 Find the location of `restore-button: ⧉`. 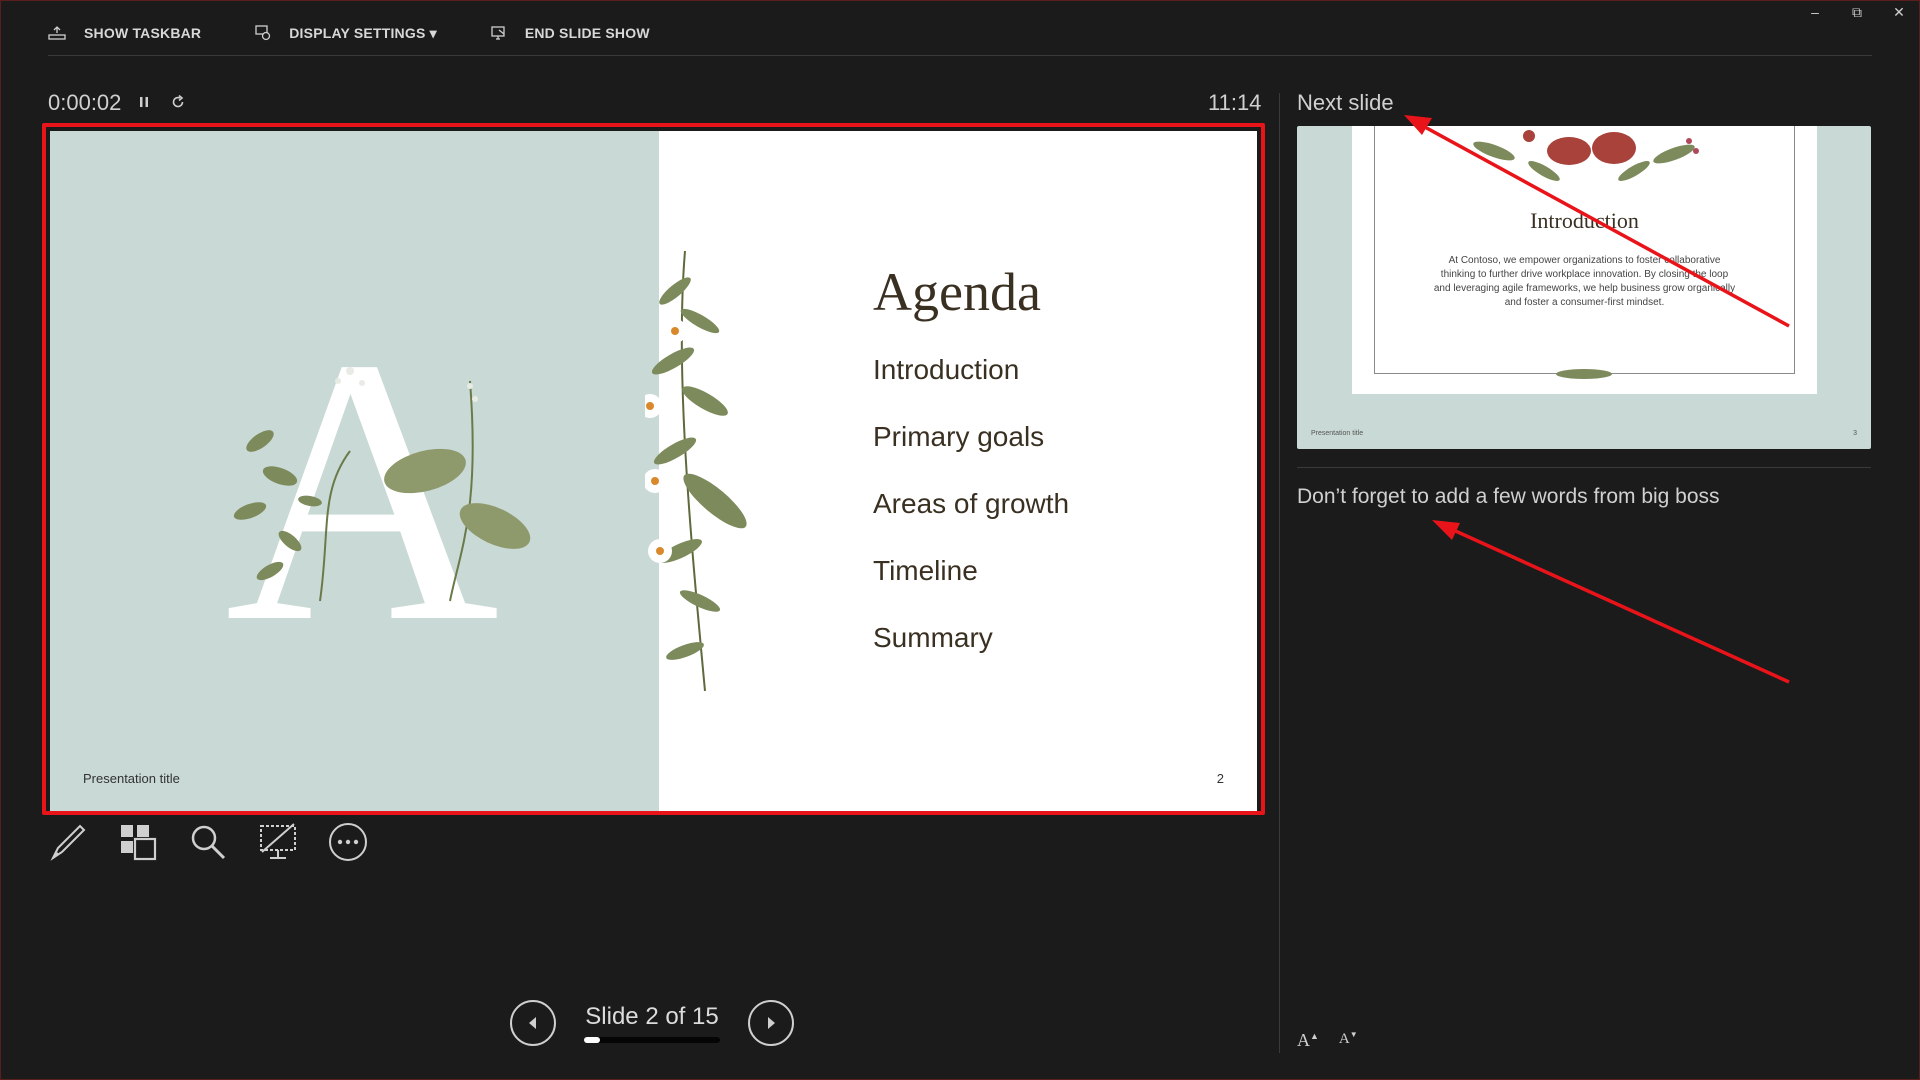

restore-button: ⧉ is located at coordinates (1857, 12).